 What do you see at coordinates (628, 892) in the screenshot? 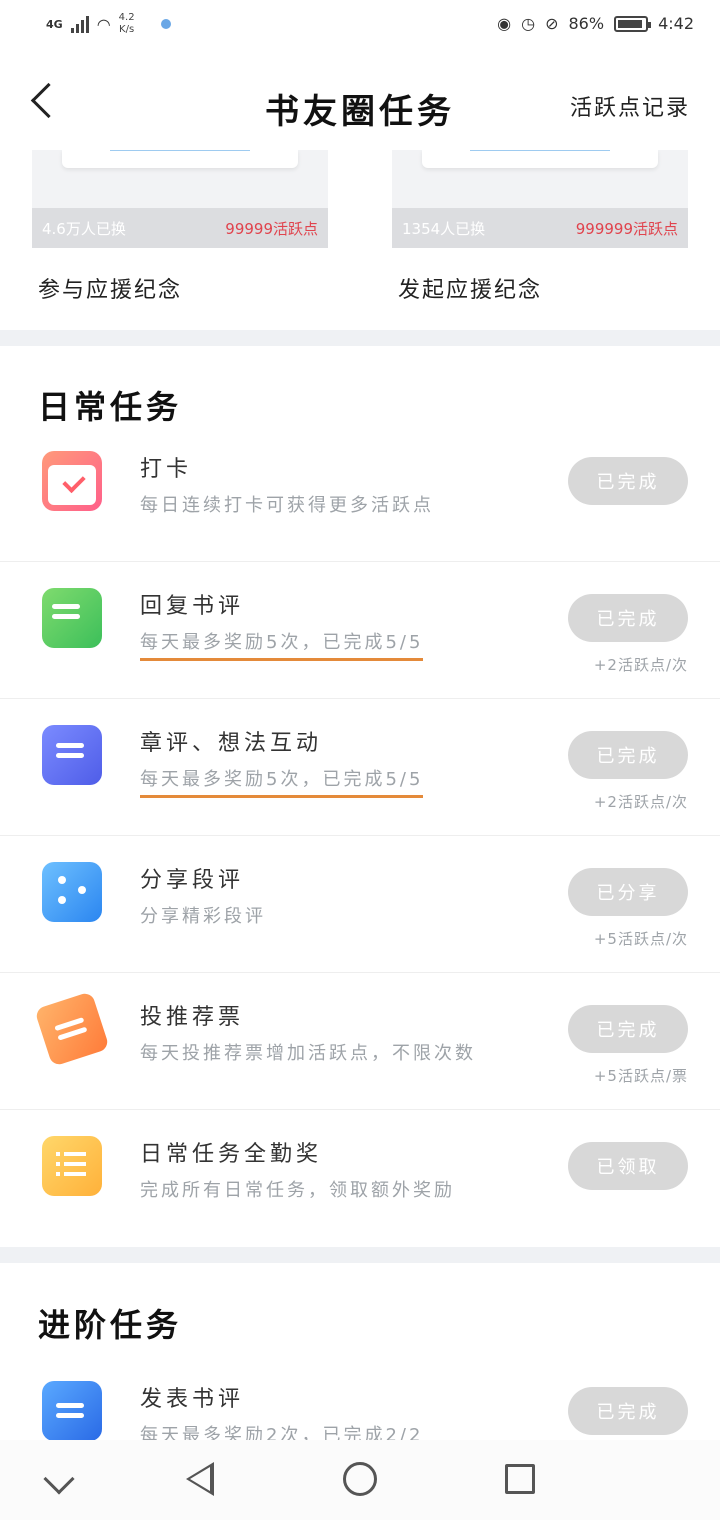
I see `task-status-button: 已分享` at bounding box center [628, 892].